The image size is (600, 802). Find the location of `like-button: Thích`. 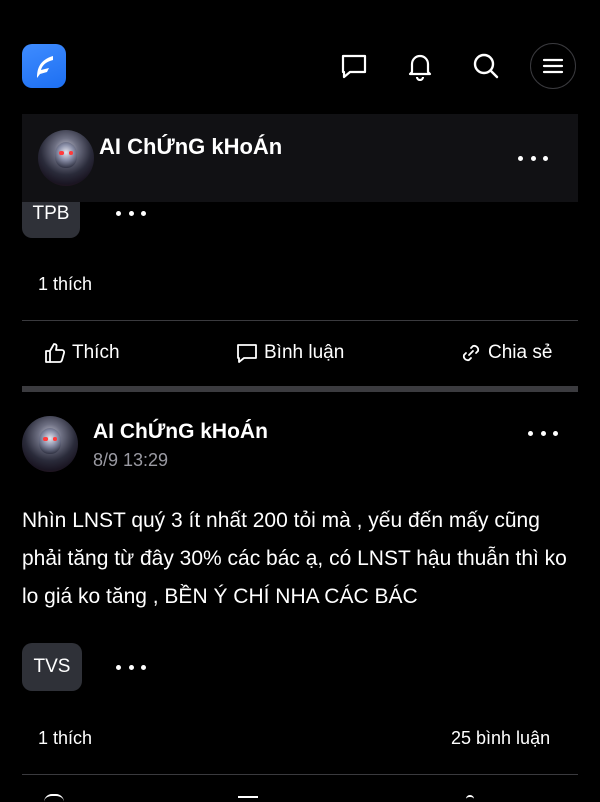

like-button: Thích is located at coordinates (82, 353).